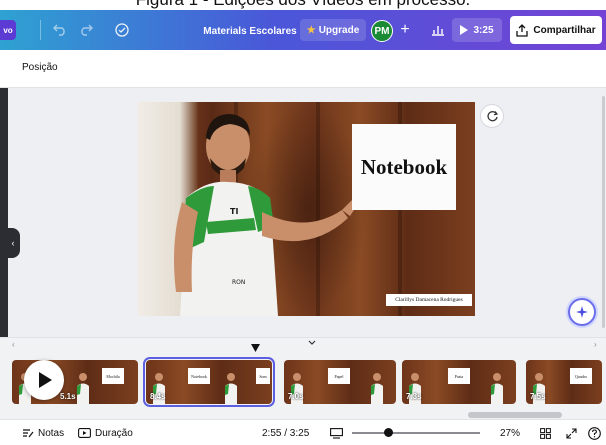  I want to click on thumbnail-card: Mochila, so click(113, 376).